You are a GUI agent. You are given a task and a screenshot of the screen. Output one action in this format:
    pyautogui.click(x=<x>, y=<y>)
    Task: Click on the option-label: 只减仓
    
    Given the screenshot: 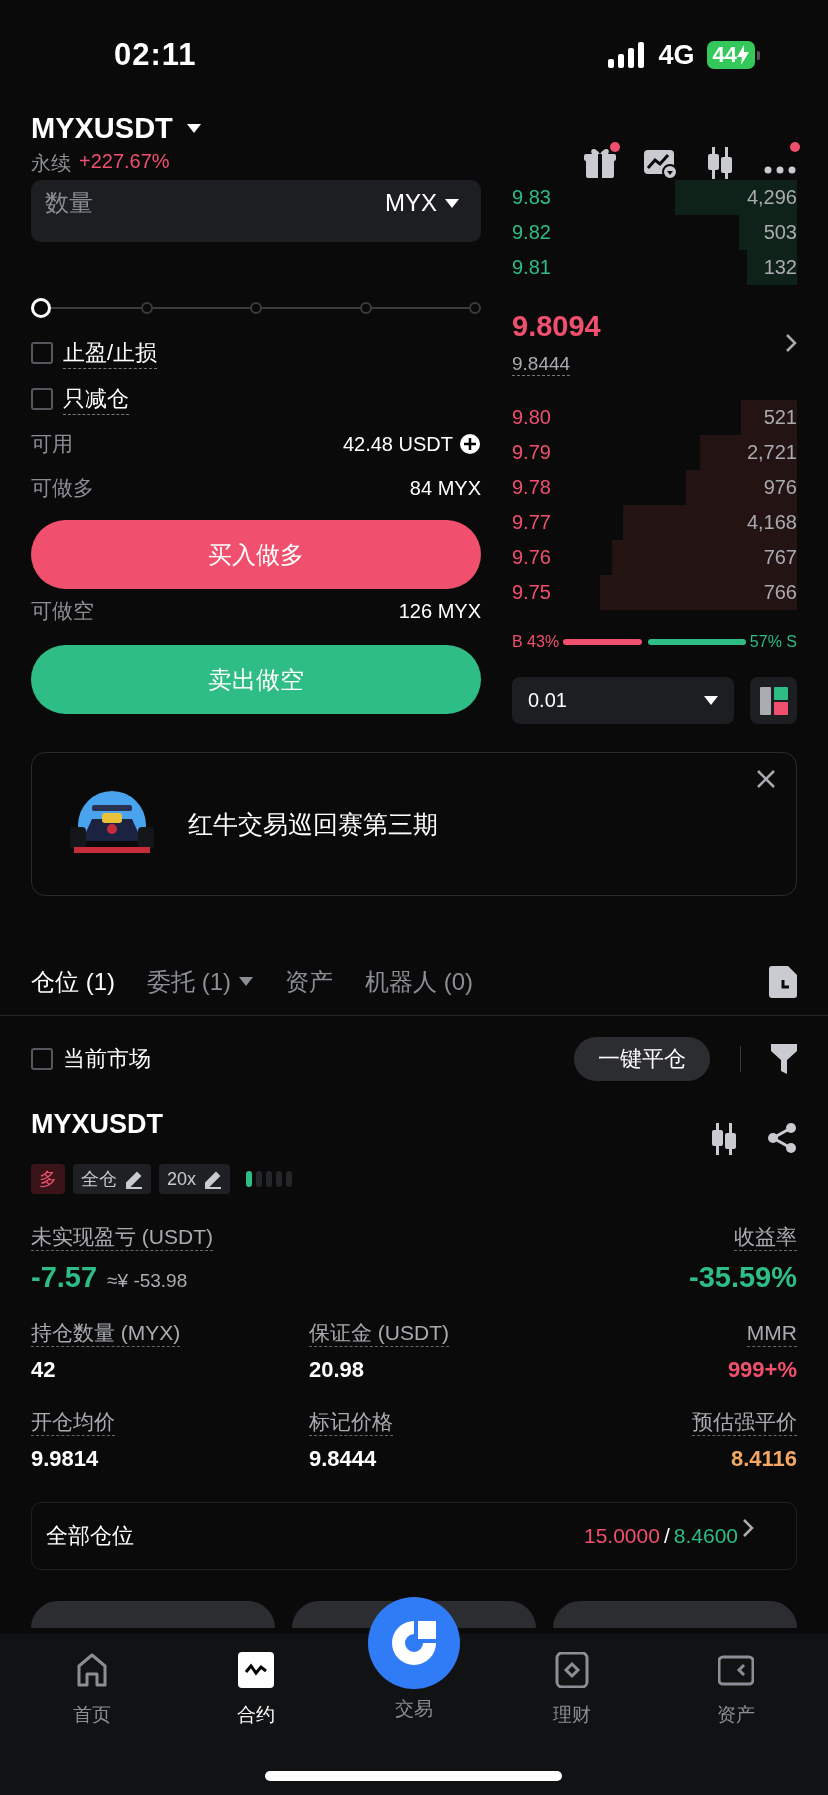 What is the action you would take?
    pyautogui.click(x=96, y=399)
    